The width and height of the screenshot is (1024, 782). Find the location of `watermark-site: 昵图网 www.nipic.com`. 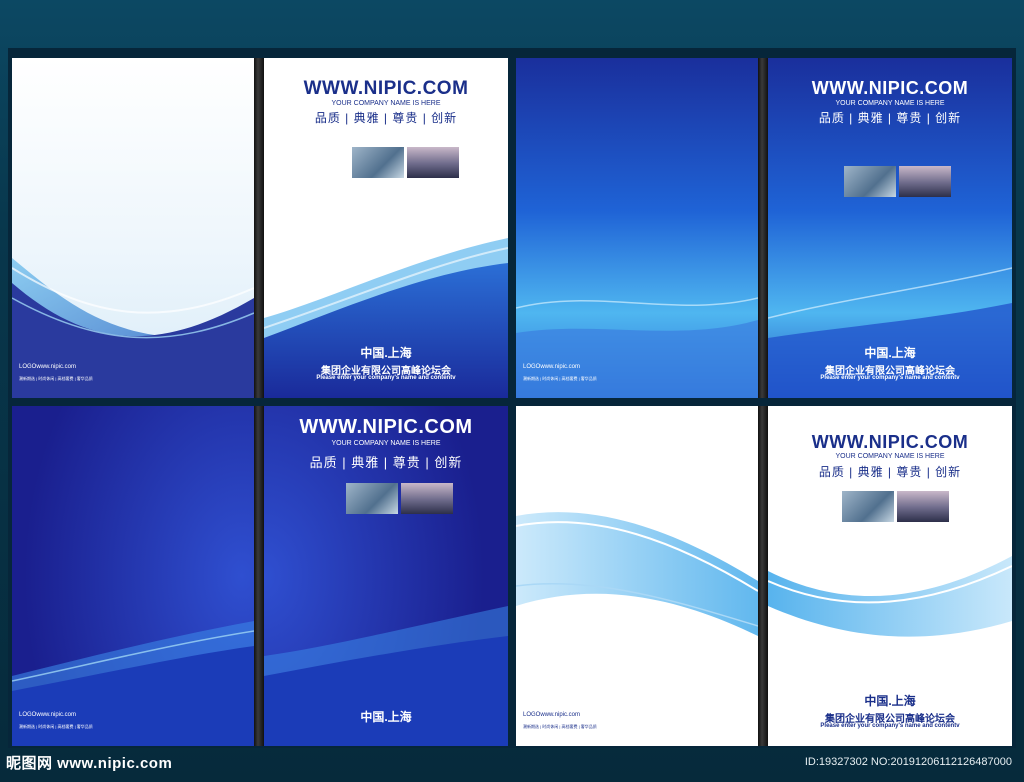

watermark-site: 昵图网 www.nipic.com is located at coordinates (89, 763).